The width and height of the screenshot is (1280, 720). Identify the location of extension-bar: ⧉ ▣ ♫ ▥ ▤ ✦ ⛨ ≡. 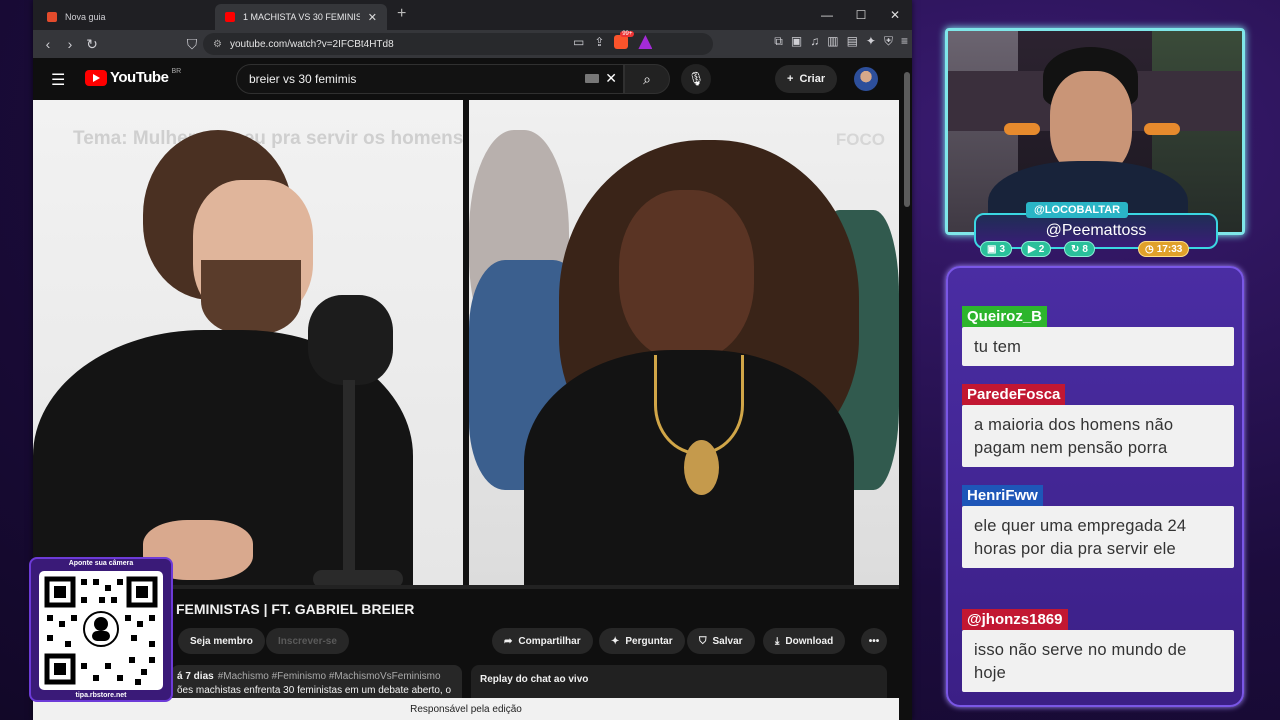
(841, 41).